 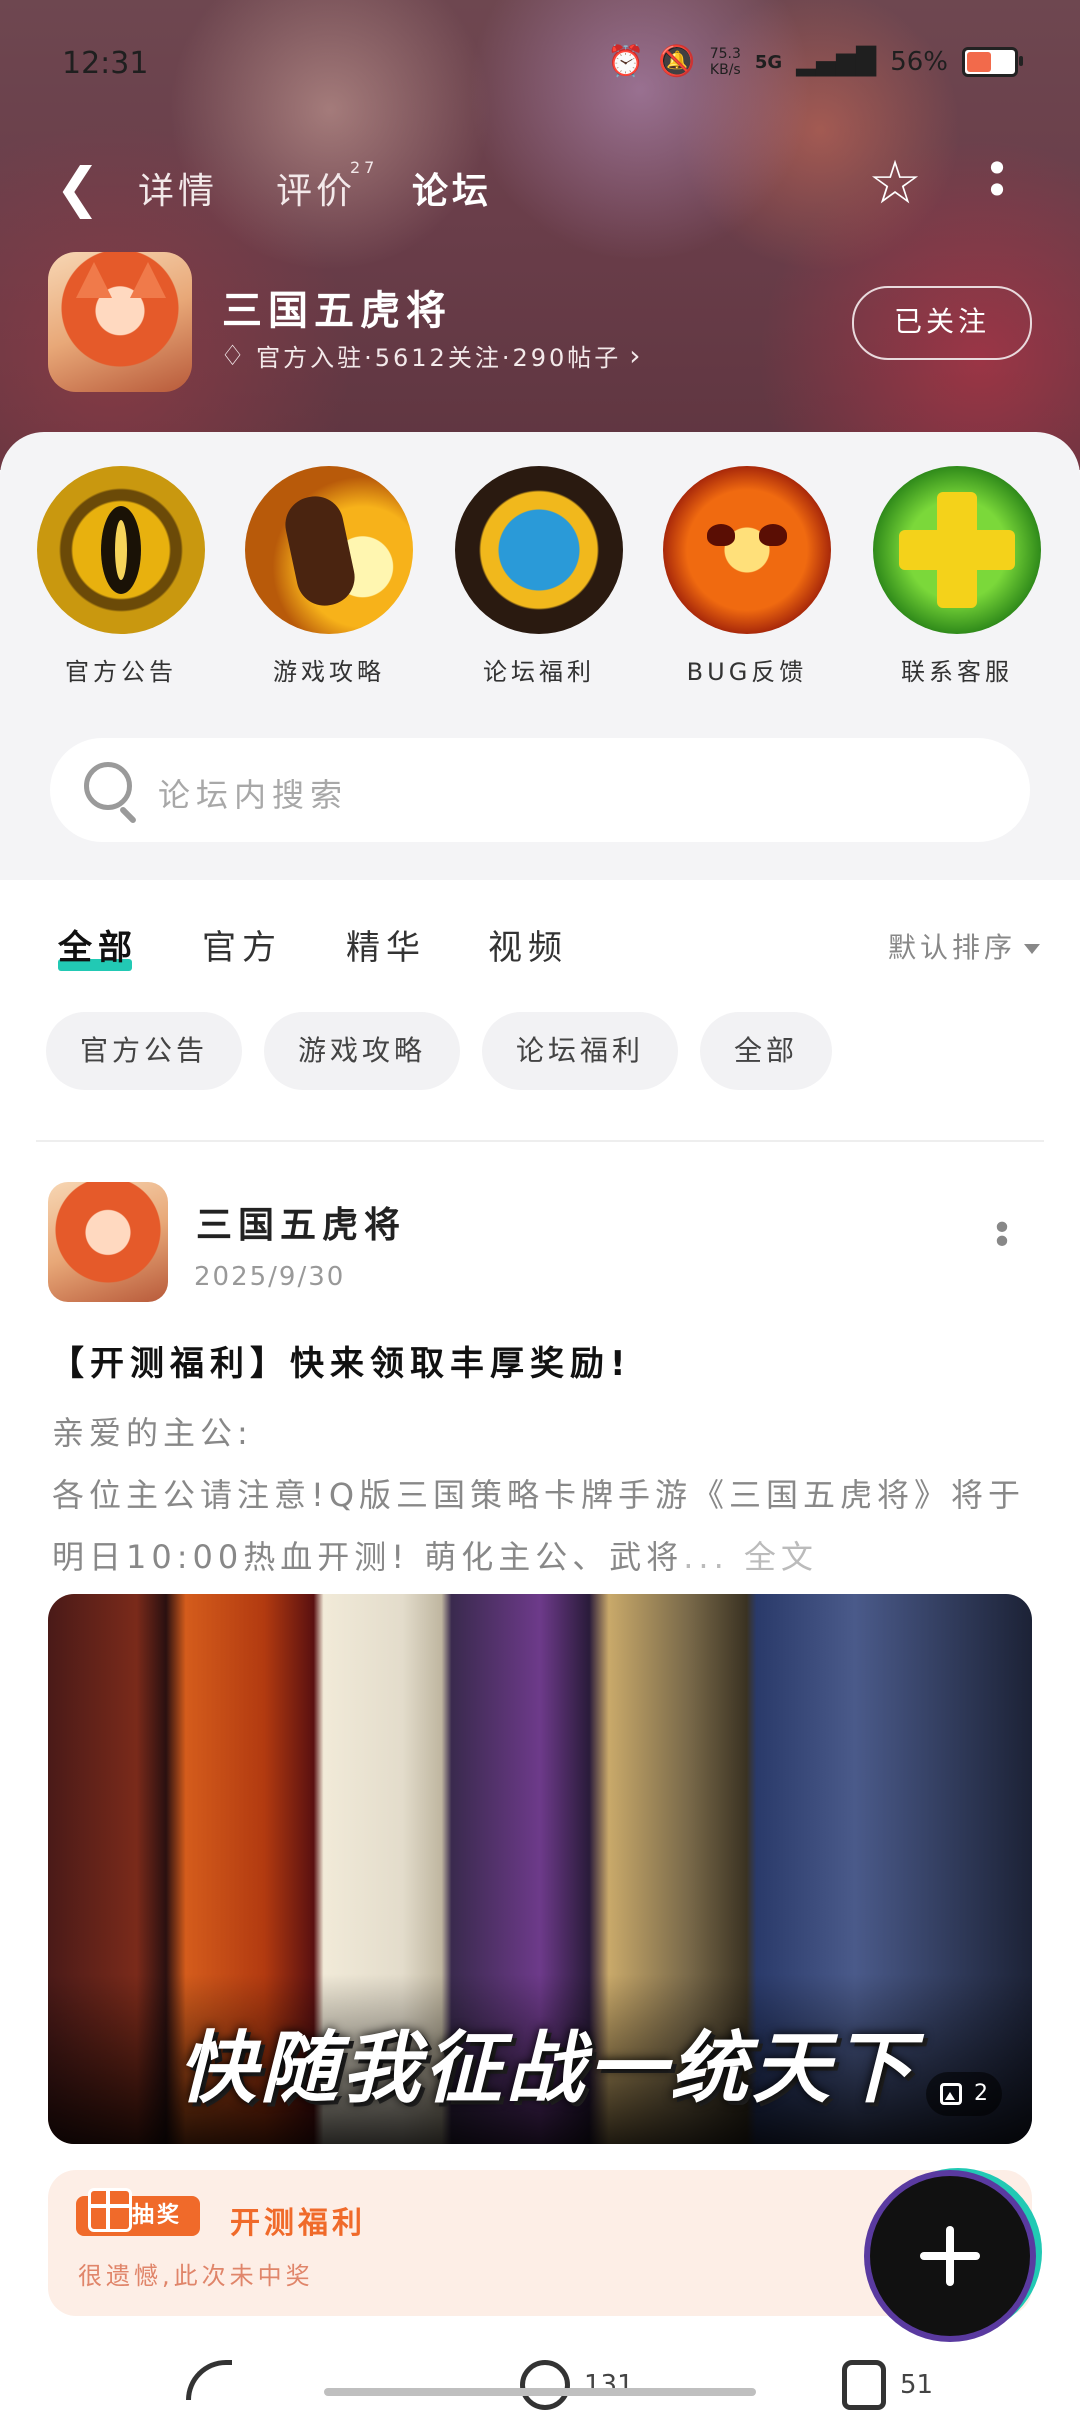 I want to click on more-options-icon: • •, so click(x=997, y=183).